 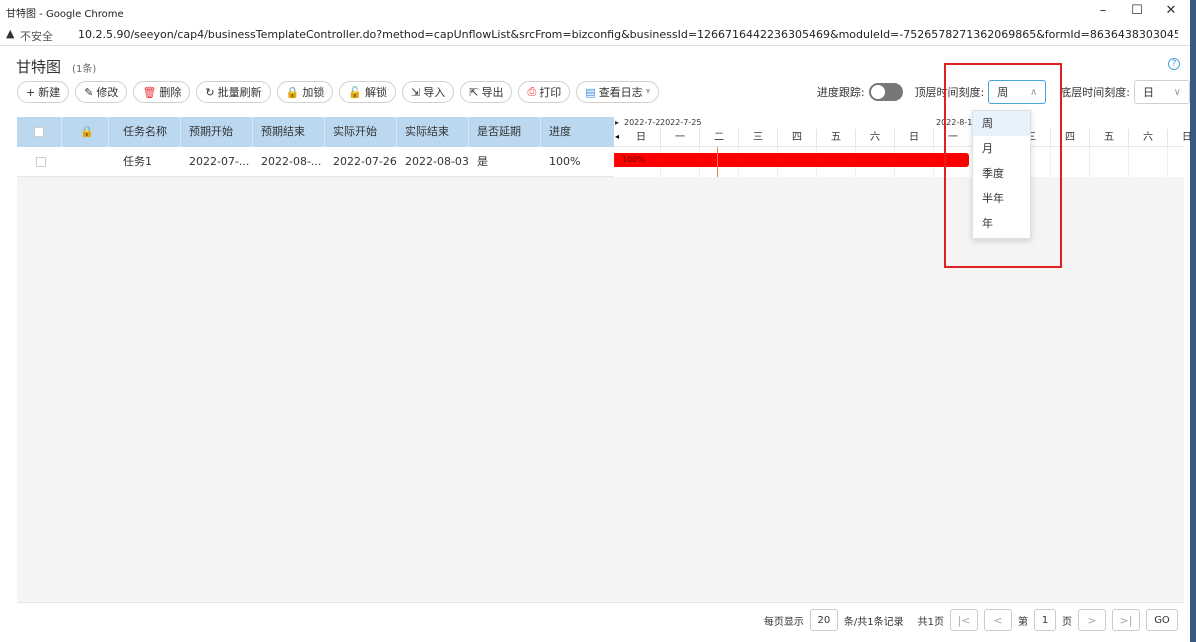 I want to click on column-header: 实际结束, so click(x=433, y=132).